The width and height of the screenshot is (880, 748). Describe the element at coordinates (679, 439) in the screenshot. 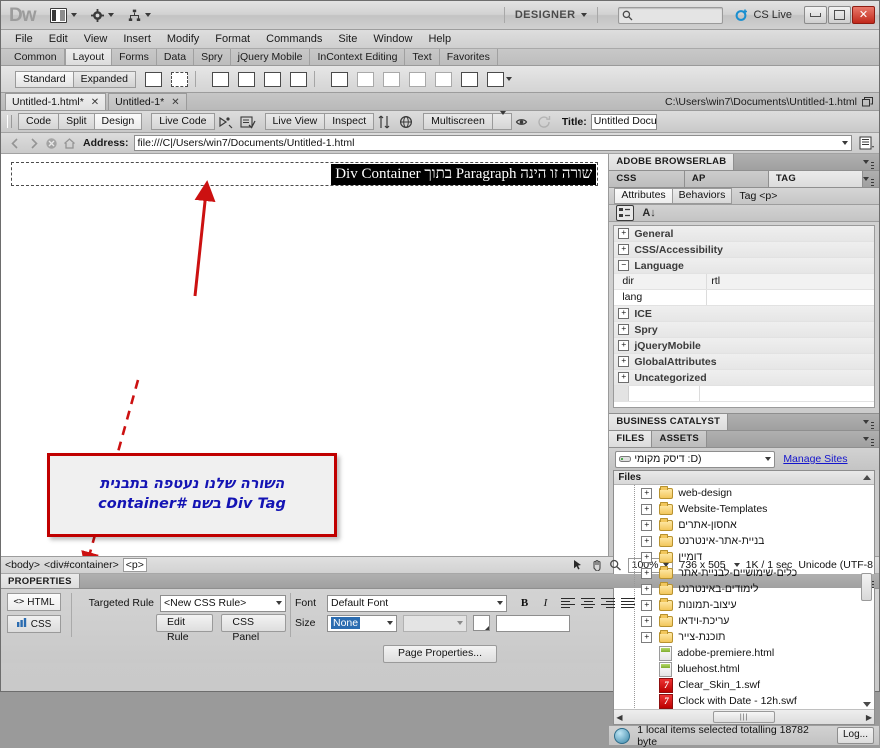

I see `tab-assets: ASSETS` at that location.